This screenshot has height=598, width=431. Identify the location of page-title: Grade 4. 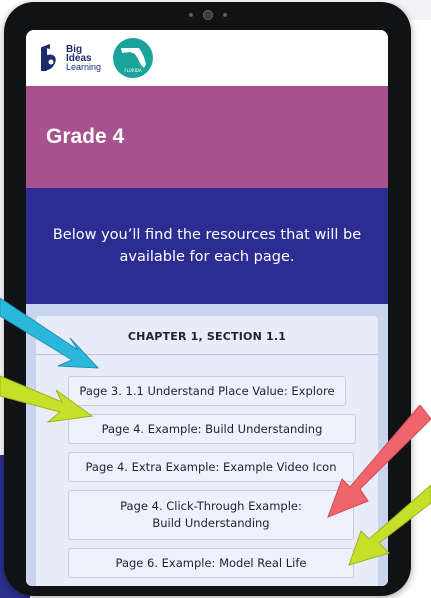
(85, 136).